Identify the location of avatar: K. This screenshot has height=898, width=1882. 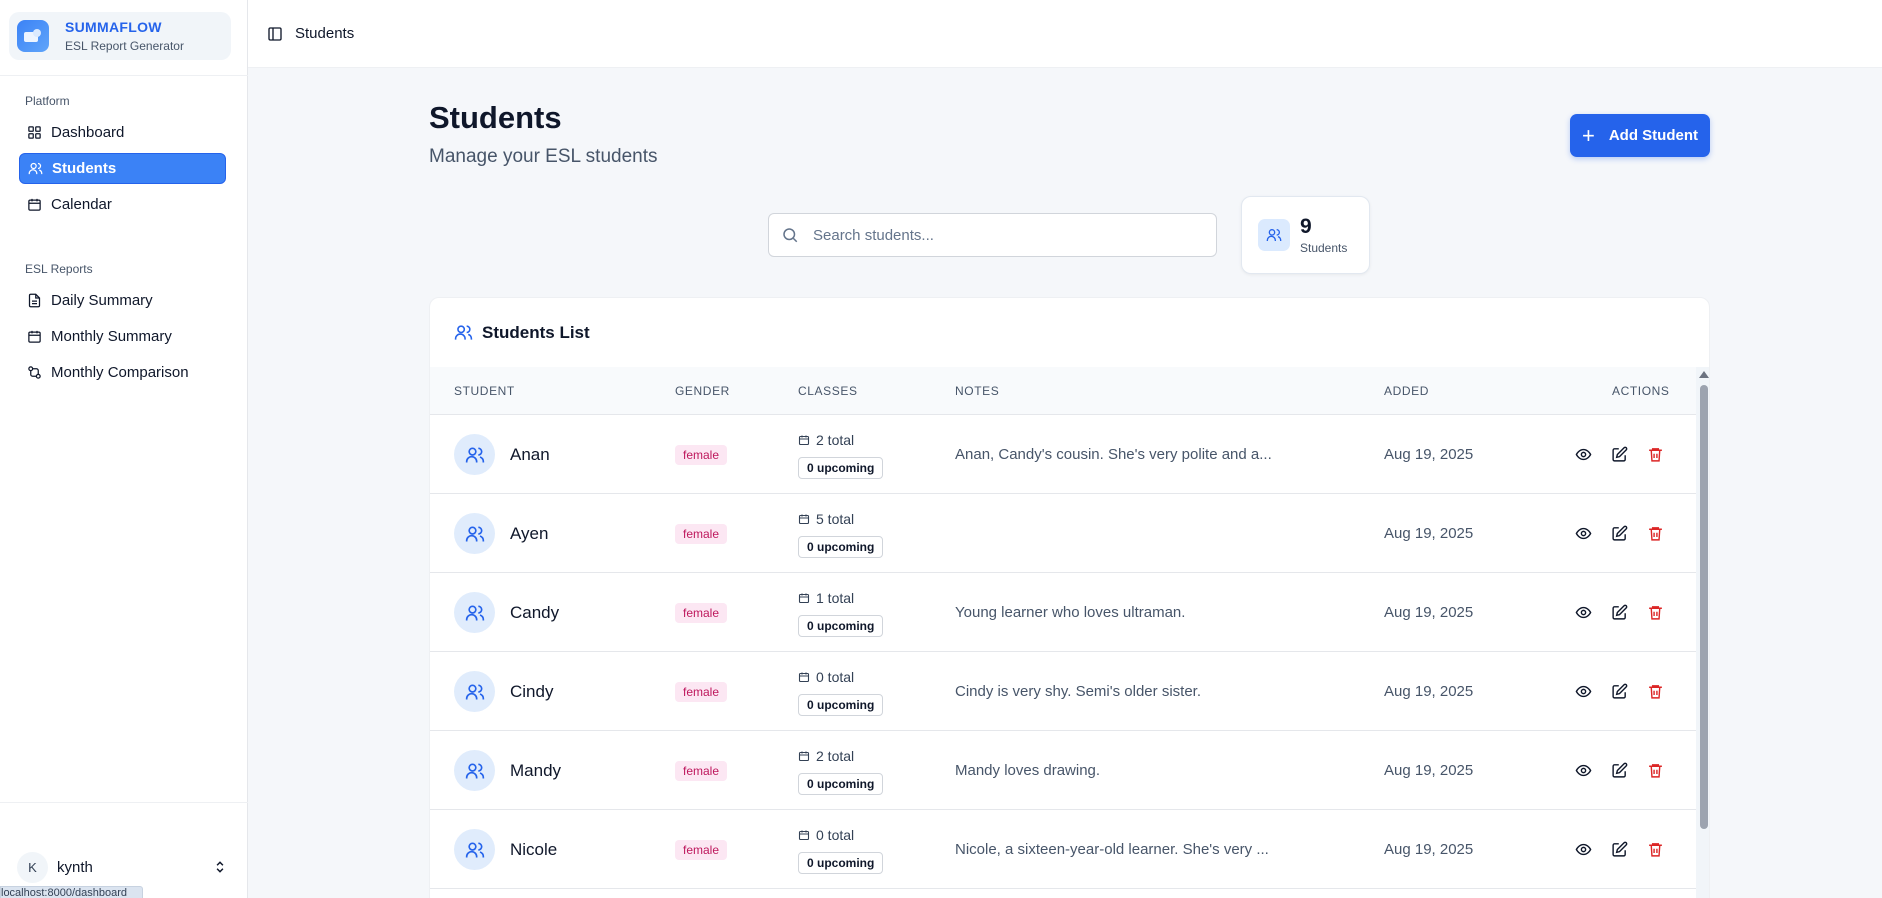
(32, 867).